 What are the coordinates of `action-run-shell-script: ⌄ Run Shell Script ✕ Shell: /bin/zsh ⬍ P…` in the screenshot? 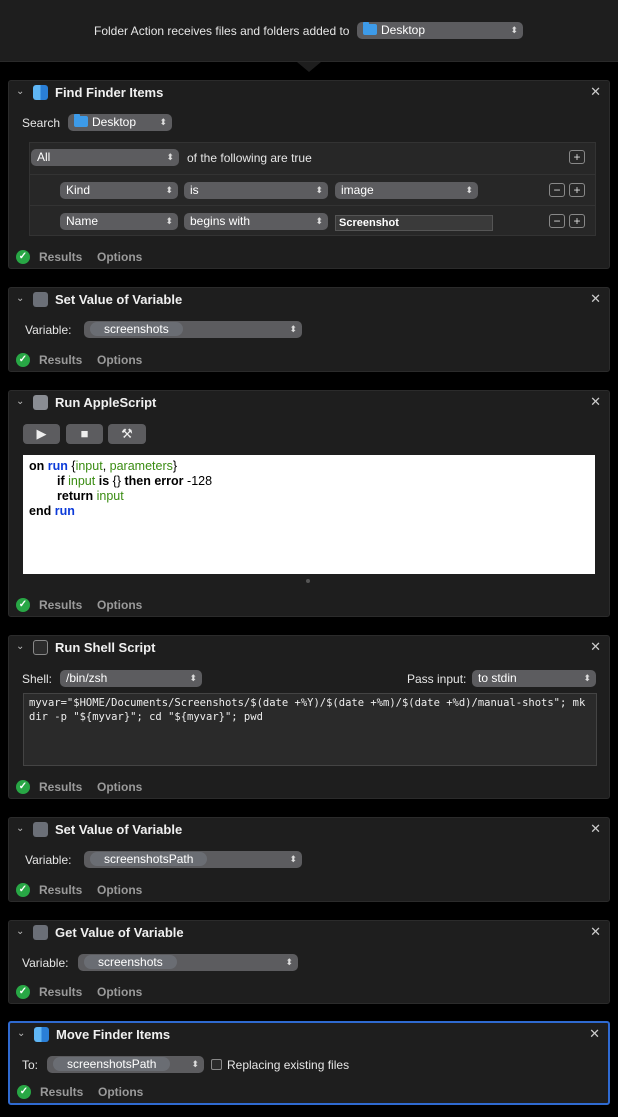 It's located at (309, 717).